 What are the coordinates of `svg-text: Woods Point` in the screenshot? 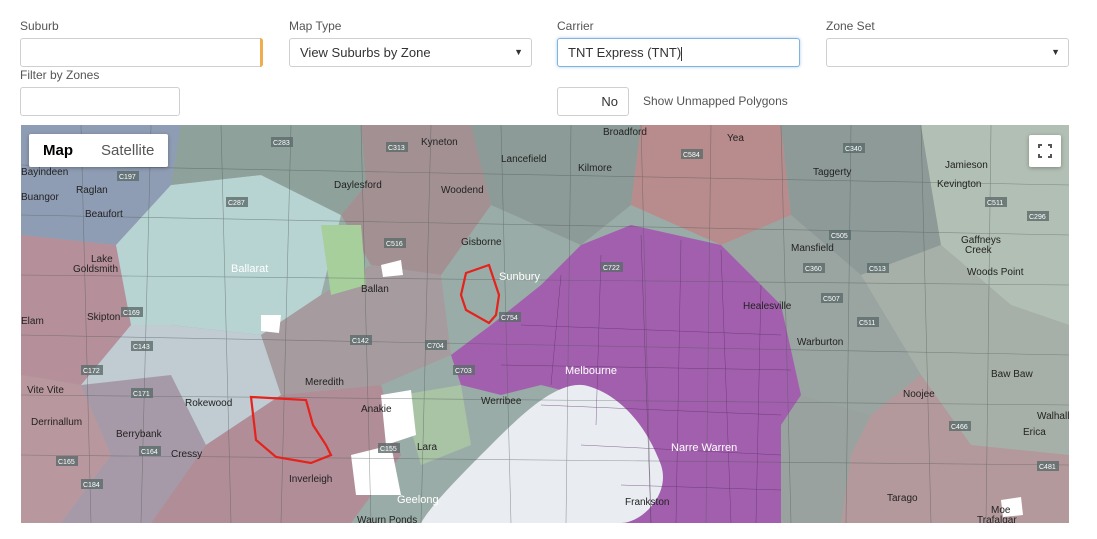 It's located at (995, 272).